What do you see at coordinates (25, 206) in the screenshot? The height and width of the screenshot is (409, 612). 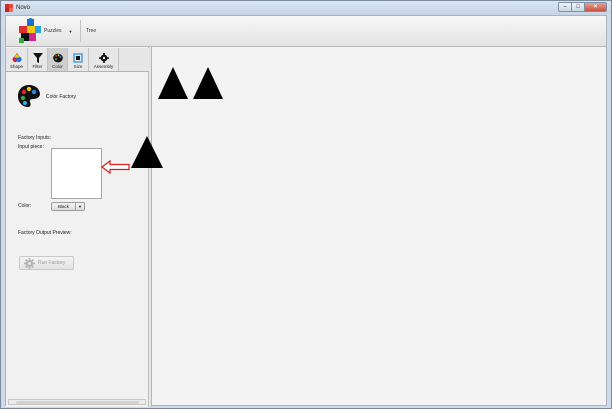 I see `color-label: Color:` at bounding box center [25, 206].